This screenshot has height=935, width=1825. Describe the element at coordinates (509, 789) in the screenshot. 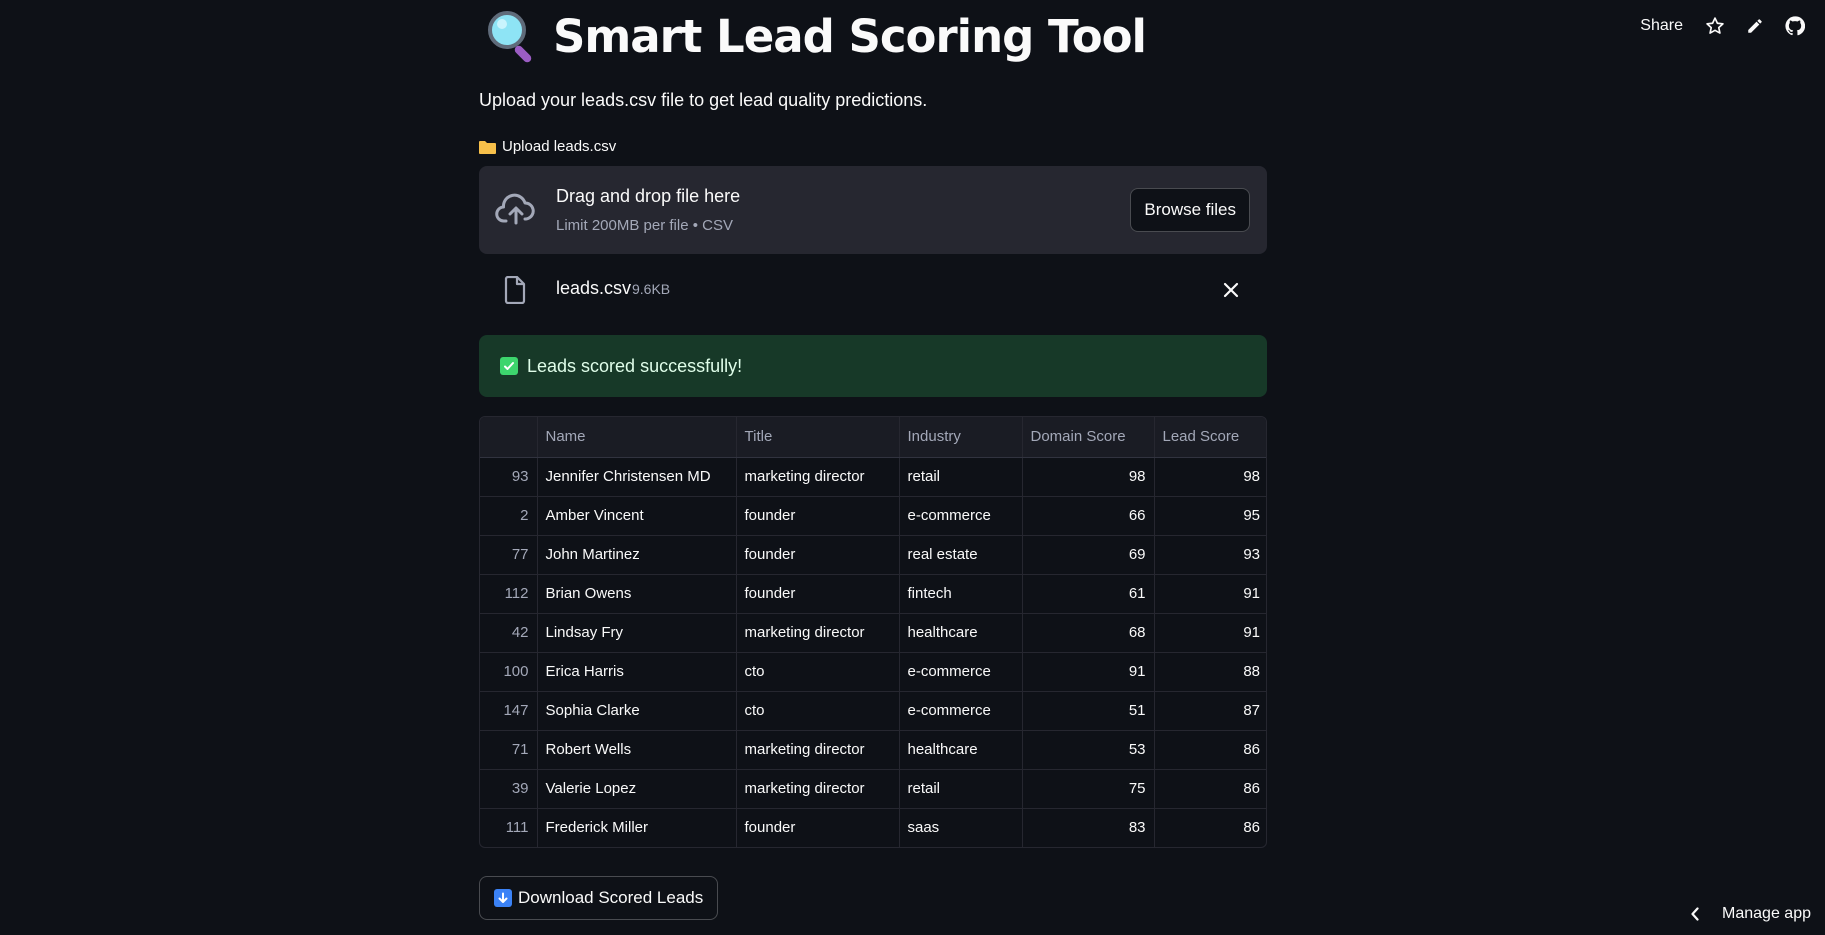

I see `row-index: 39` at that location.